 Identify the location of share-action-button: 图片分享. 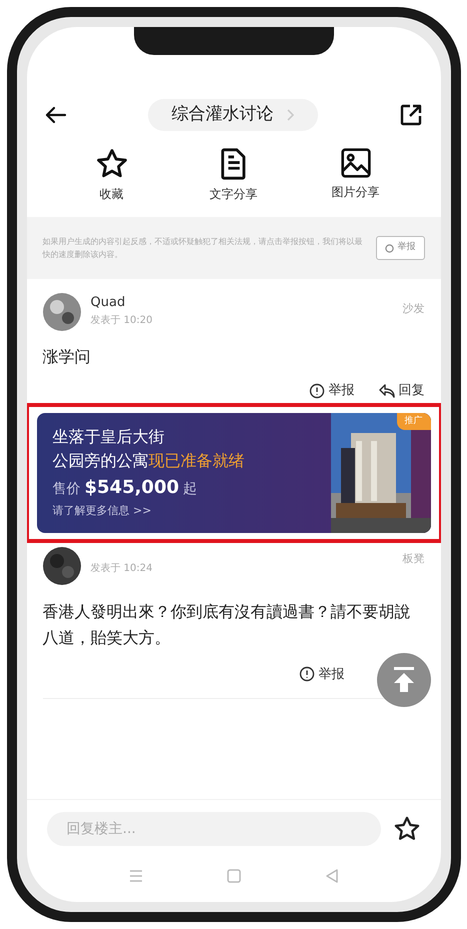
(355, 175).